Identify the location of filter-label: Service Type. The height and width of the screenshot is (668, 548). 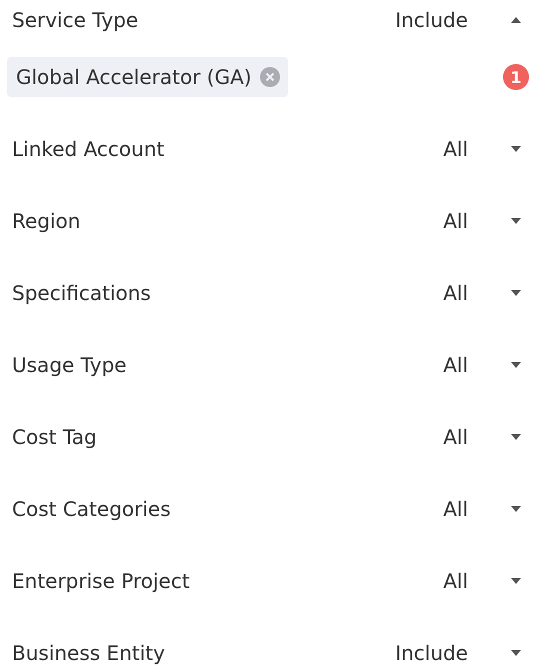
(76, 20).